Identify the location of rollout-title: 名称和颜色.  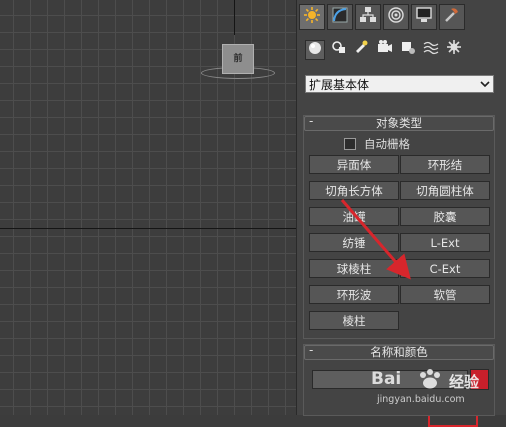
(399, 352).